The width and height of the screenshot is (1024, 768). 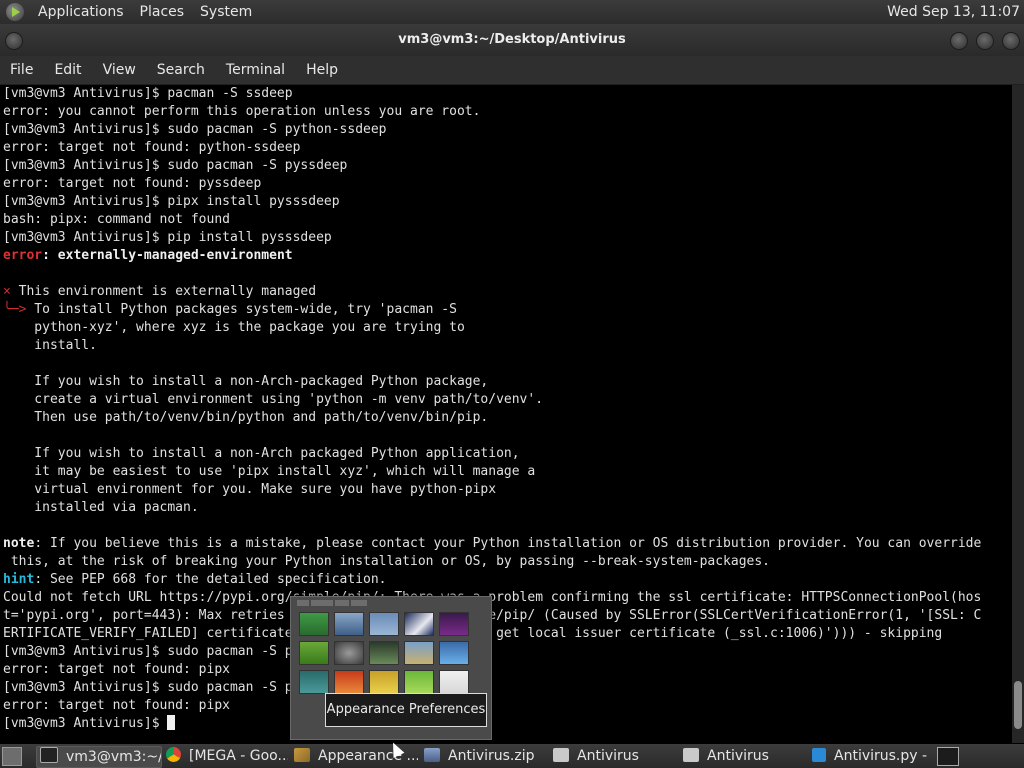 What do you see at coordinates (256, 70) in the screenshot?
I see `menu-terminal: Terminal` at bounding box center [256, 70].